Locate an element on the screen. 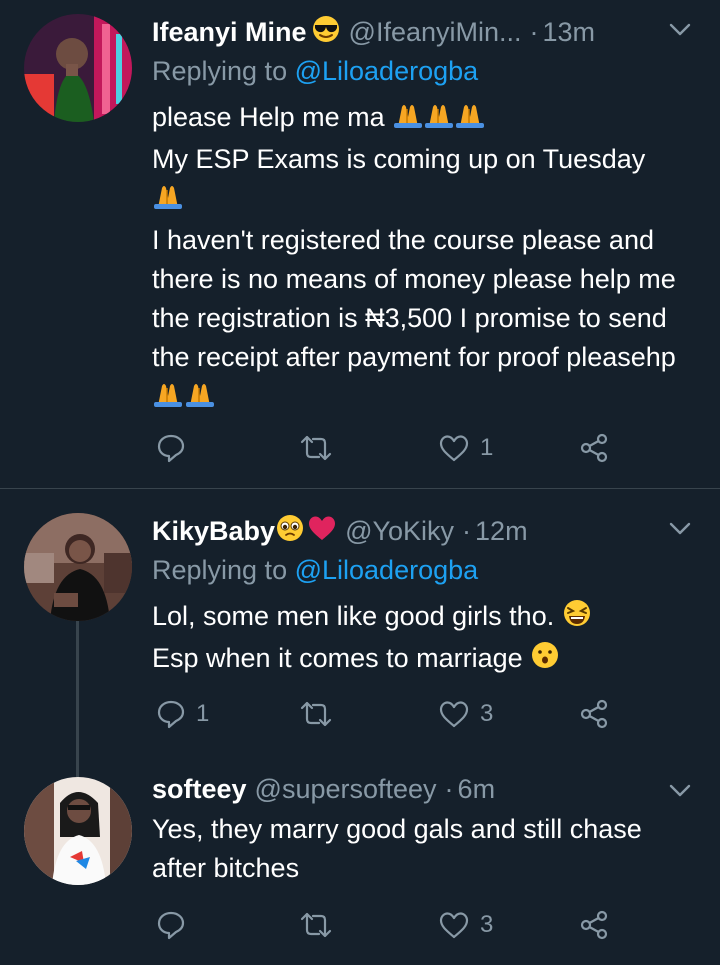  laughing-squinting-emoji-icon is located at coordinates (577, 618).